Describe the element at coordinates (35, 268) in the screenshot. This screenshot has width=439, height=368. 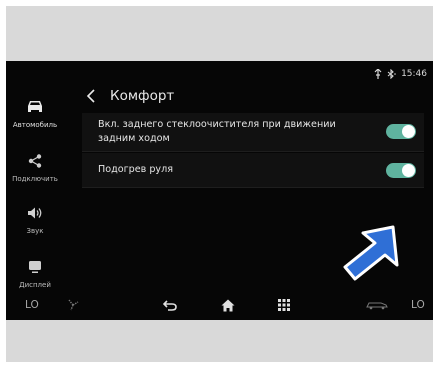
I see `display-icon` at that location.